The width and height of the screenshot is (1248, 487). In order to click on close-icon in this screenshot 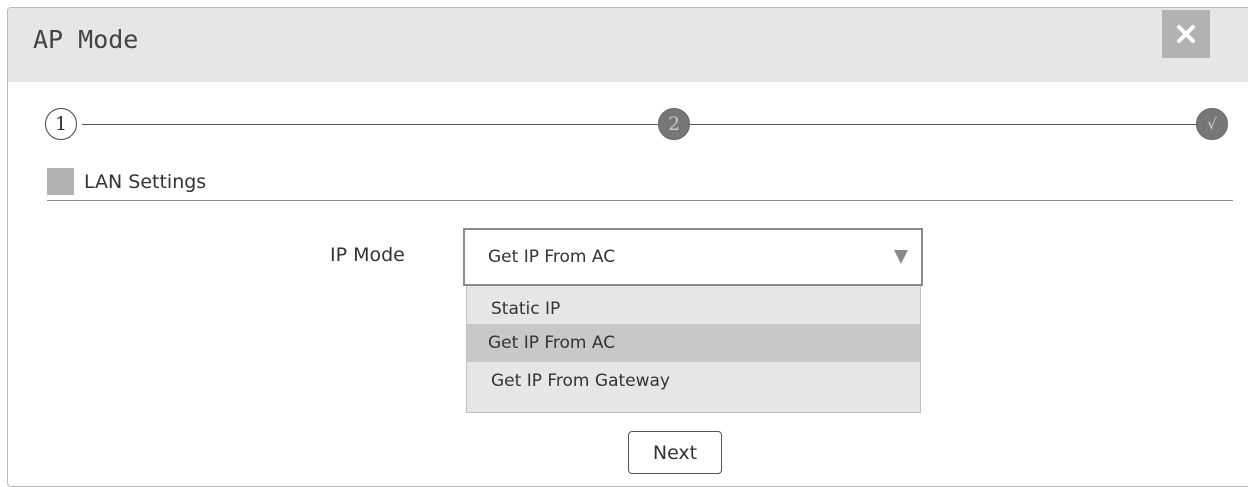, I will do `click(1186, 34)`.